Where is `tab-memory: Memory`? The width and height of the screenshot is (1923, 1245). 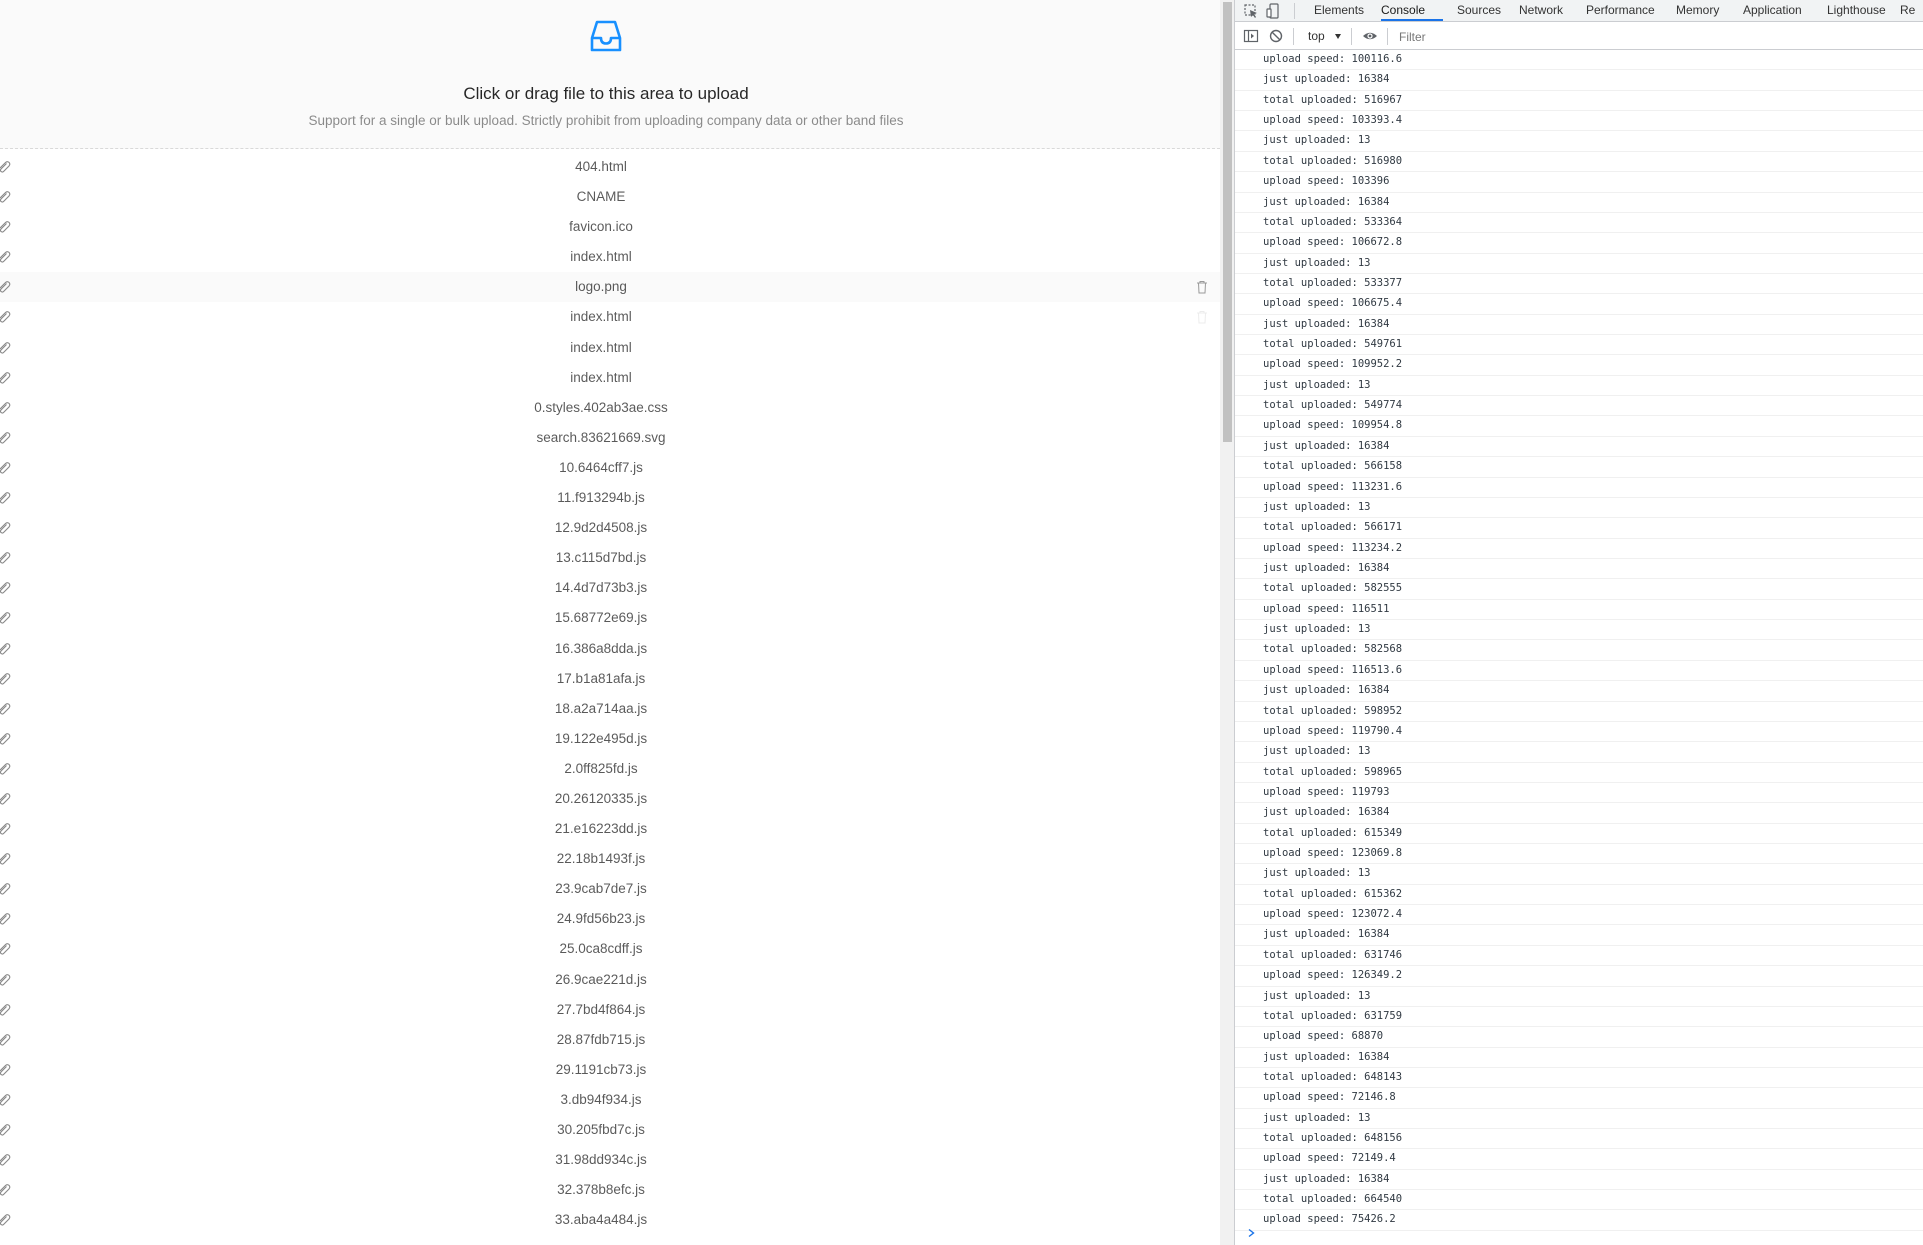 tab-memory: Memory is located at coordinates (1697, 10).